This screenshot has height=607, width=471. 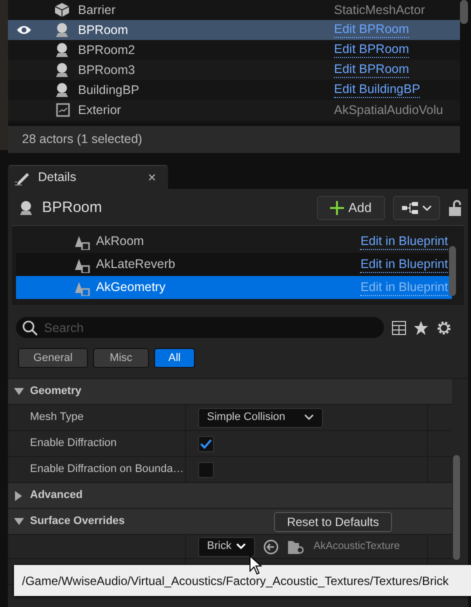 I want to click on component-row: AkLateReverb Edit in Blueprint, so click(x=234, y=264).